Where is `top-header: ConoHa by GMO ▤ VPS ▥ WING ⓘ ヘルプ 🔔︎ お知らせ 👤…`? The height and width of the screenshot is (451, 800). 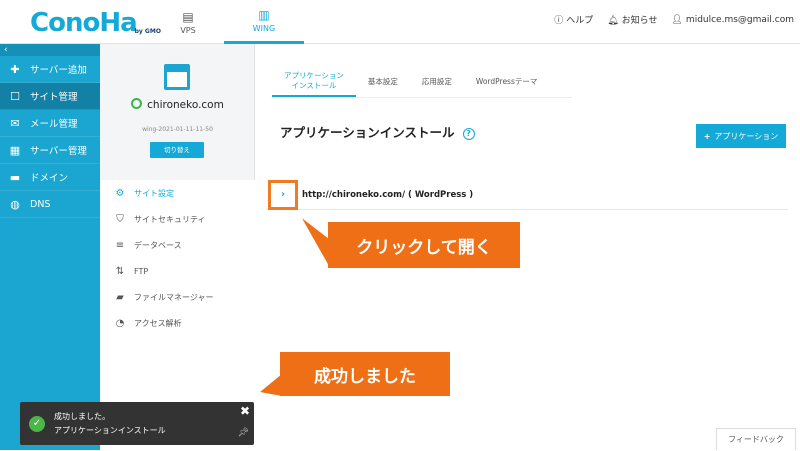
top-header: ConoHa by GMO ▤ VPS ▥ WING ⓘ ヘルプ 🔔︎ お知らせ 👤… is located at coordinates (400, 22).